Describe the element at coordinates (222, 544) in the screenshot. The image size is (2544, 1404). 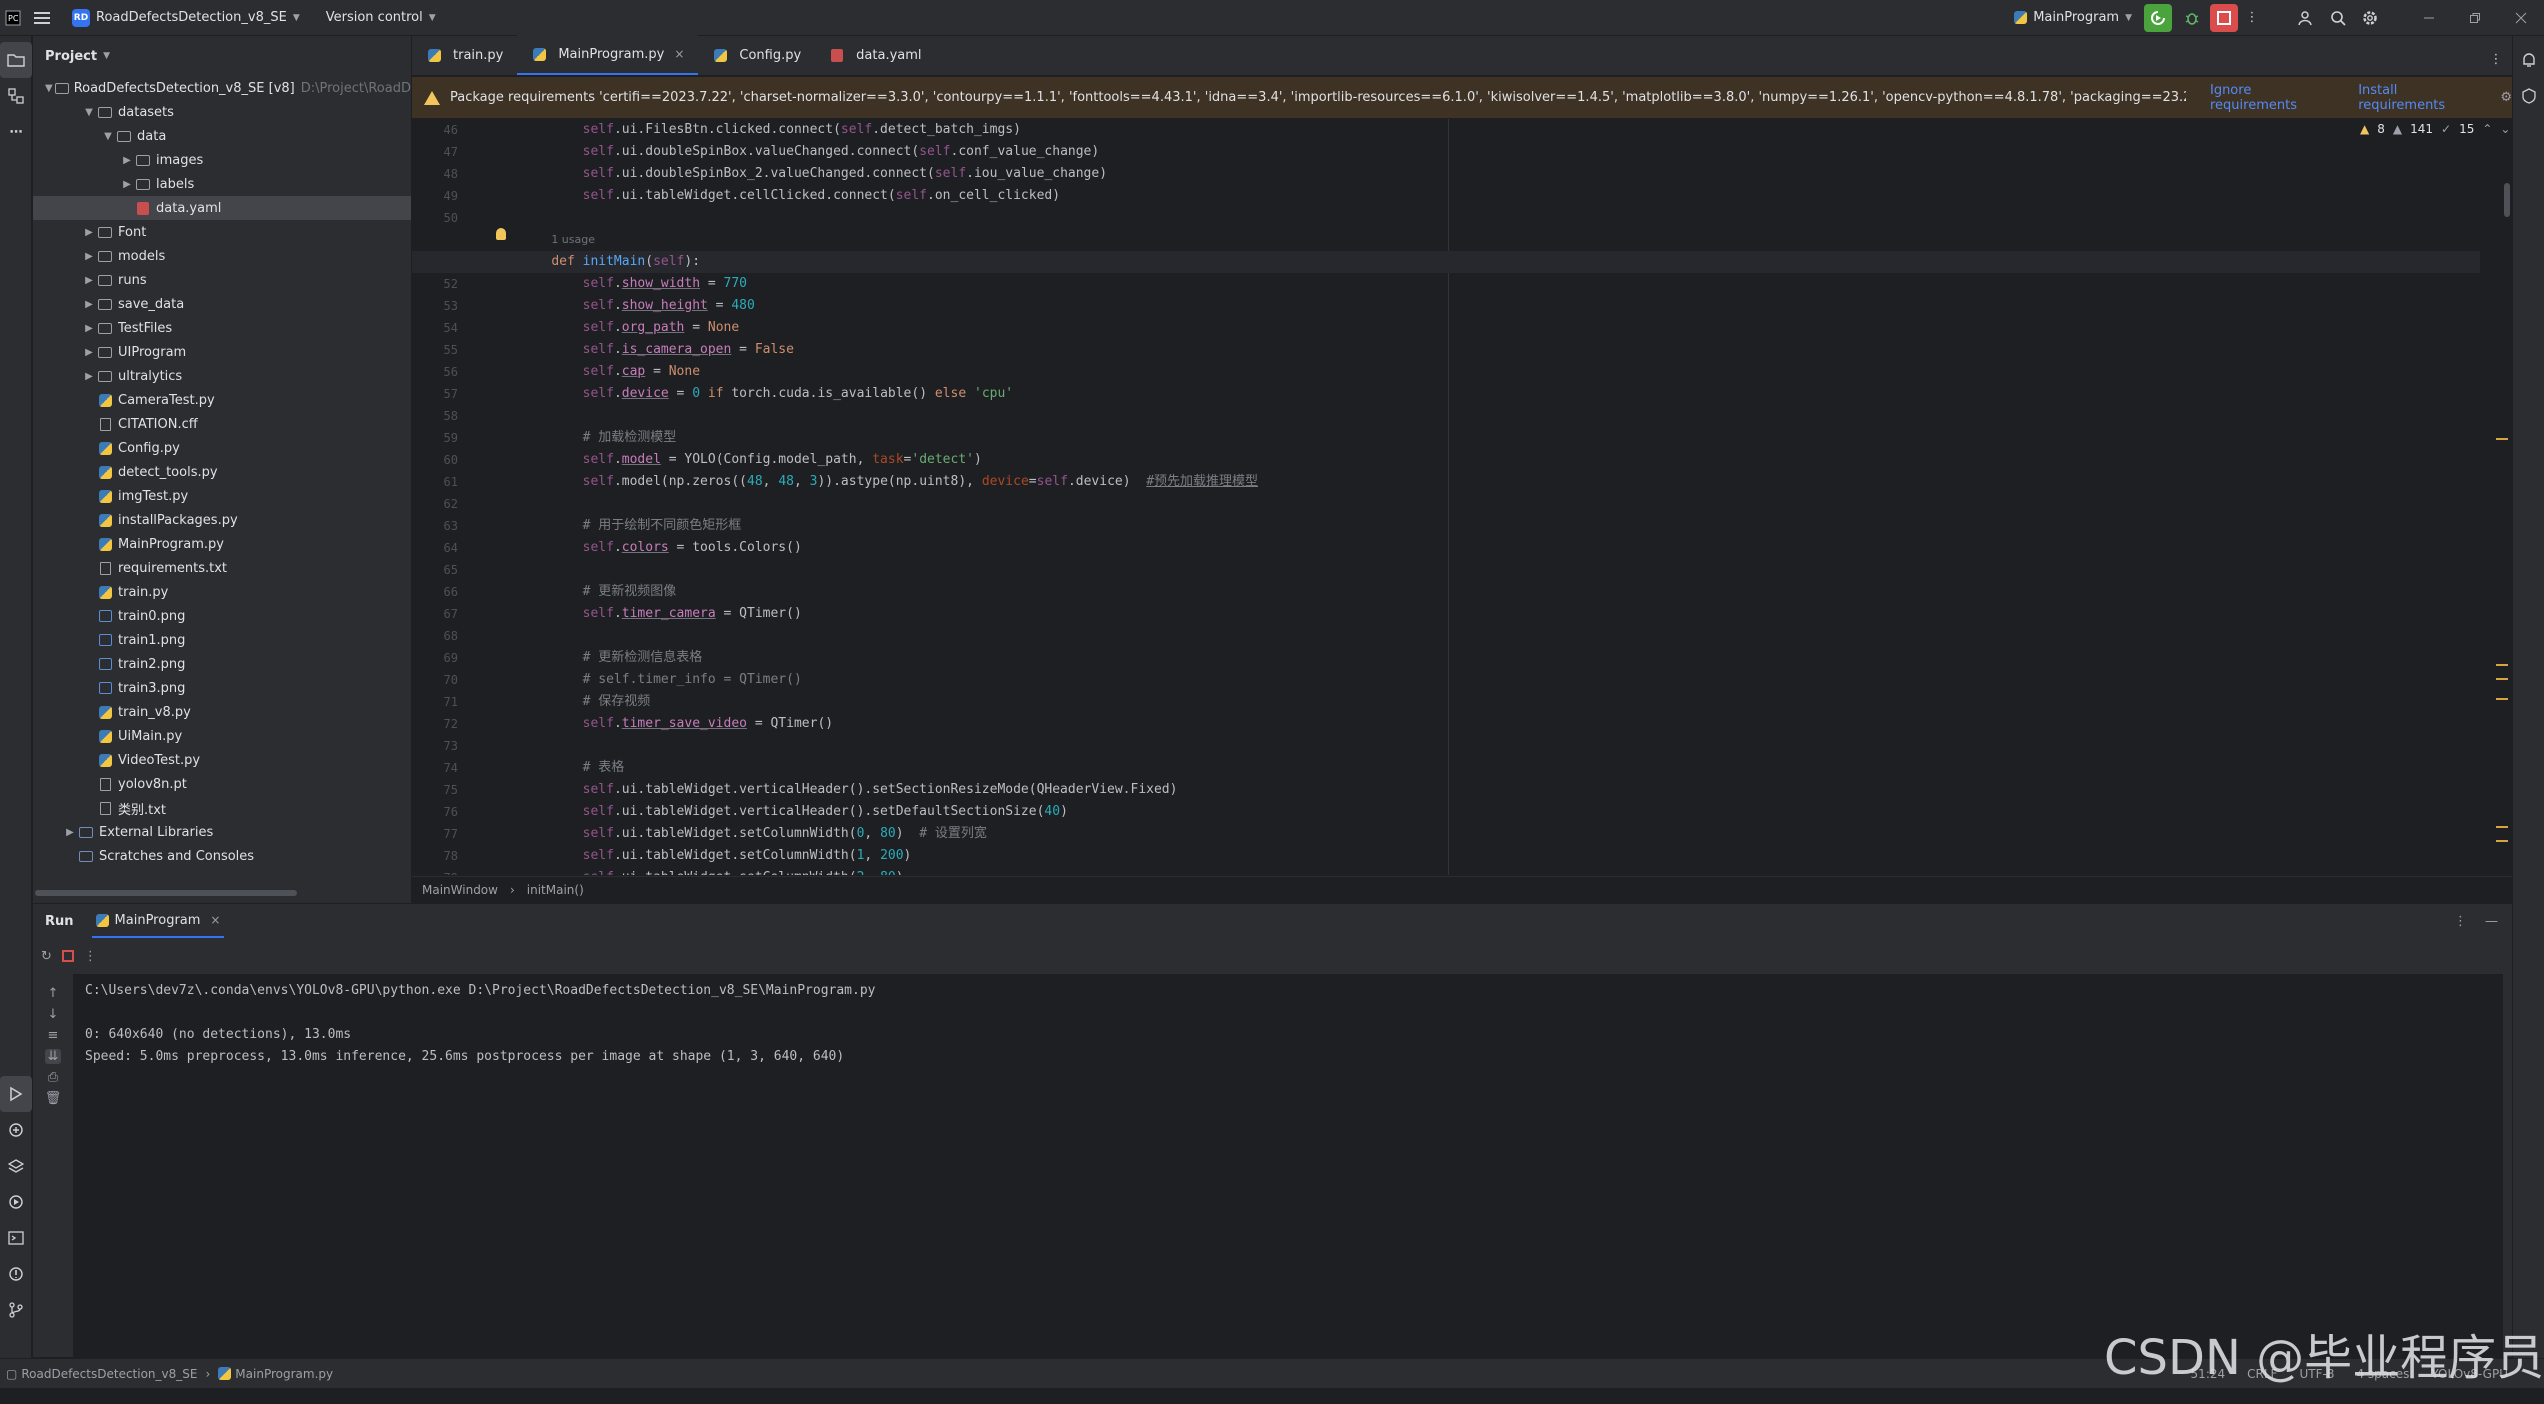
I see `tree-item: MainProgram.py` at that location.